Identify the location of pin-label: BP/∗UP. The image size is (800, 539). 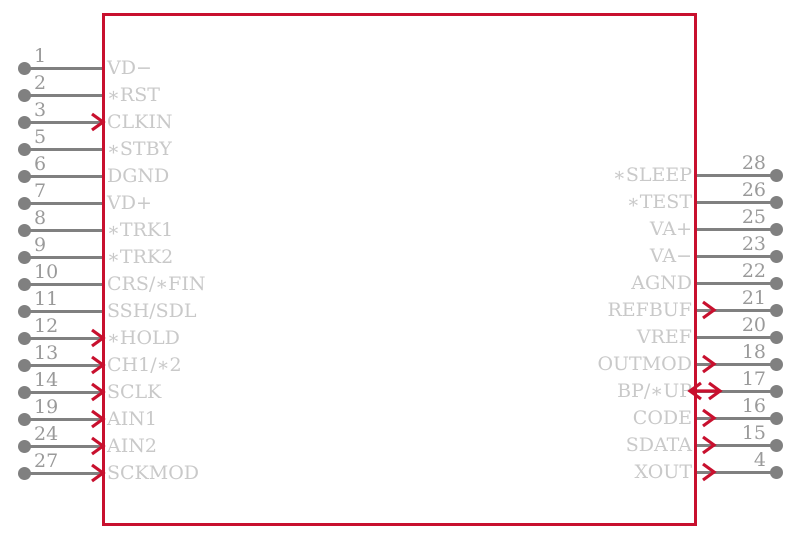
(654, 391).